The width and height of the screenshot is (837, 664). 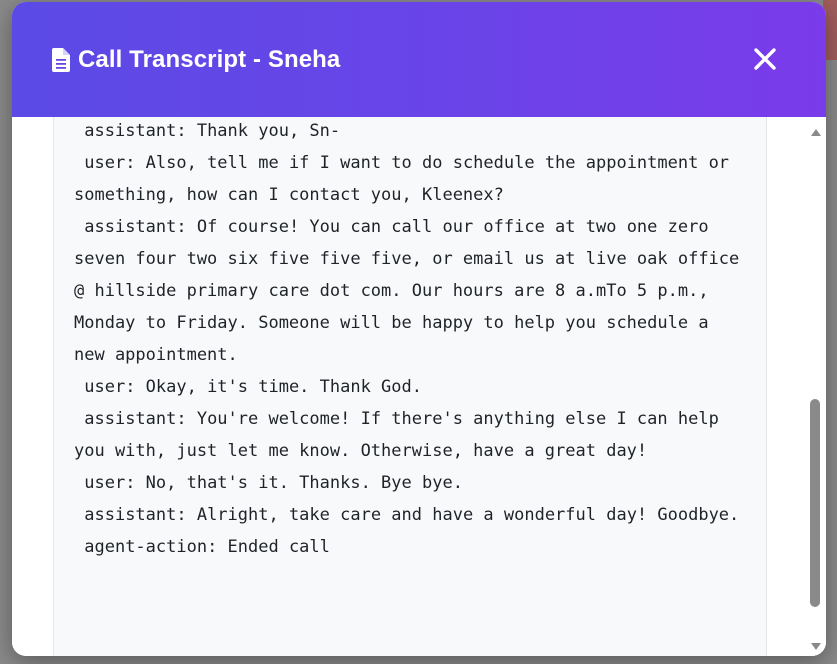 I want to click on scroll-down-arrow-icon, so click(x=816, y=644).